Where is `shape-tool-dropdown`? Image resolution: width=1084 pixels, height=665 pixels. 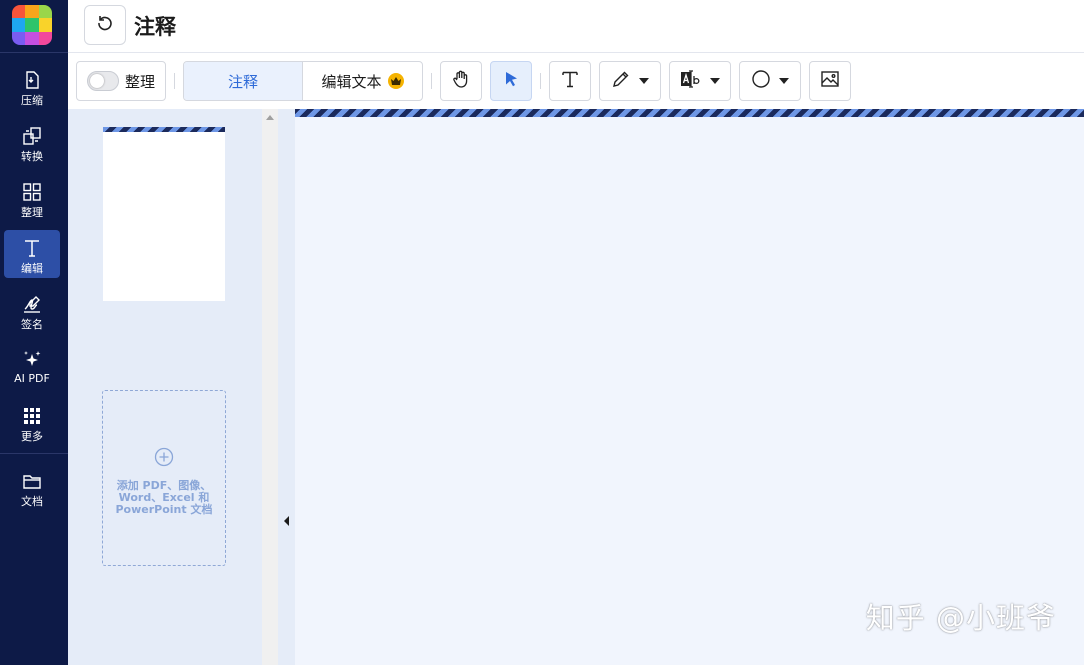
shape-tool-dropdown is located at coordinates (770, 81).